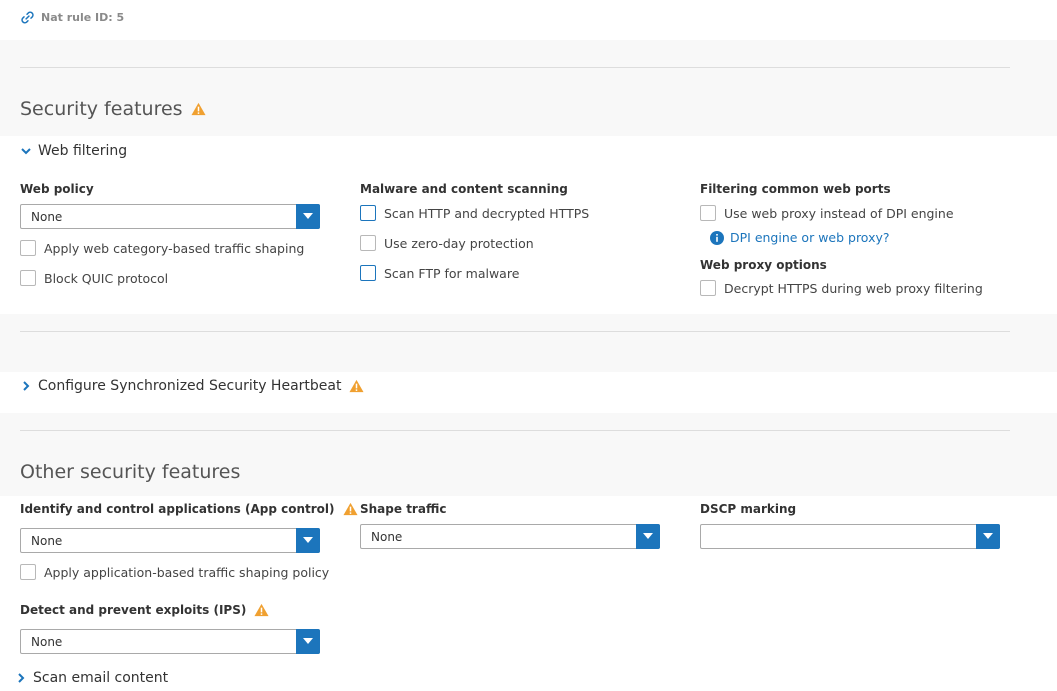 This screenshot has width=1057, height=691. I want to click on dscp-marking-label: DSCP marking, so click(748, 509).